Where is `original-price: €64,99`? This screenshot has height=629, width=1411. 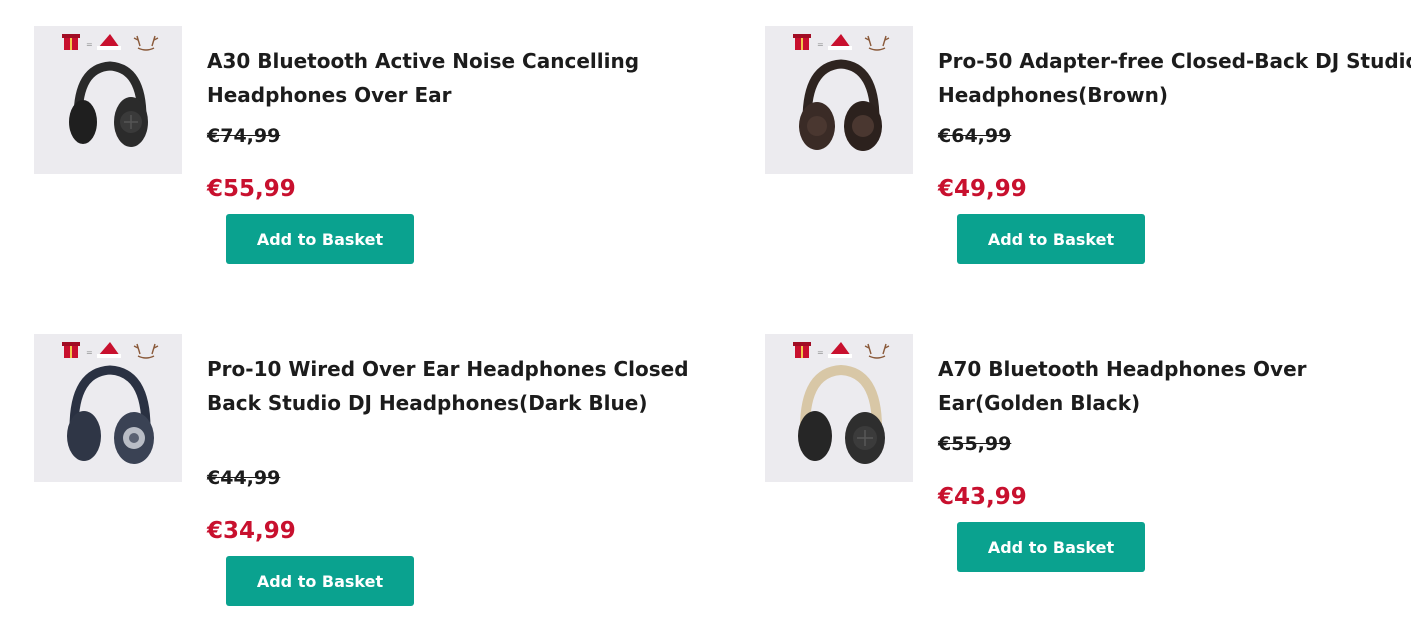
original-price: €64,99 is located at coordinates (975, 136).